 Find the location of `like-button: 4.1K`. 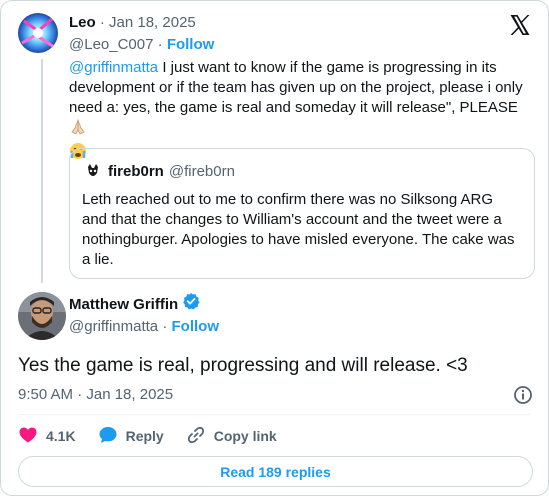

like-button: 4.1K is located at coordinates (47, 436).